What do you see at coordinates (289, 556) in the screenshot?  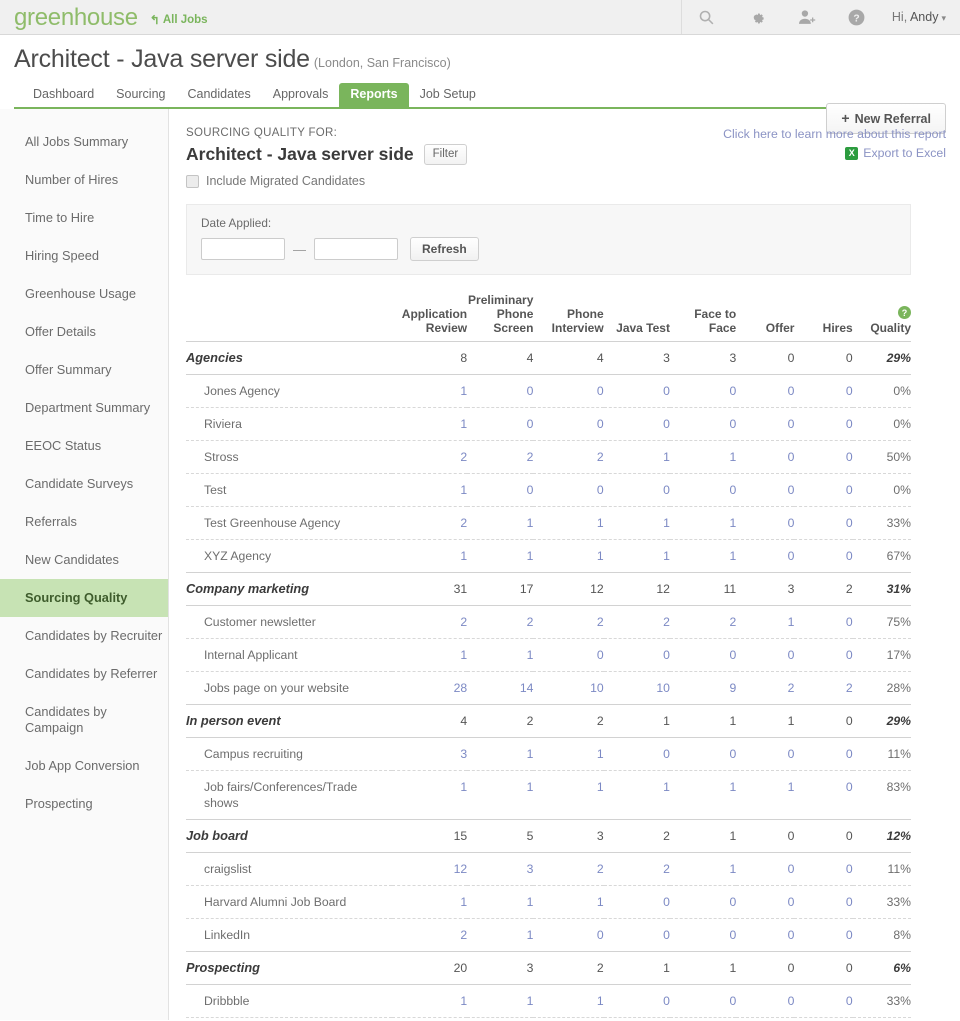 I see `source-name-cell: XYZ Agency` at bounding box center [289, 556].